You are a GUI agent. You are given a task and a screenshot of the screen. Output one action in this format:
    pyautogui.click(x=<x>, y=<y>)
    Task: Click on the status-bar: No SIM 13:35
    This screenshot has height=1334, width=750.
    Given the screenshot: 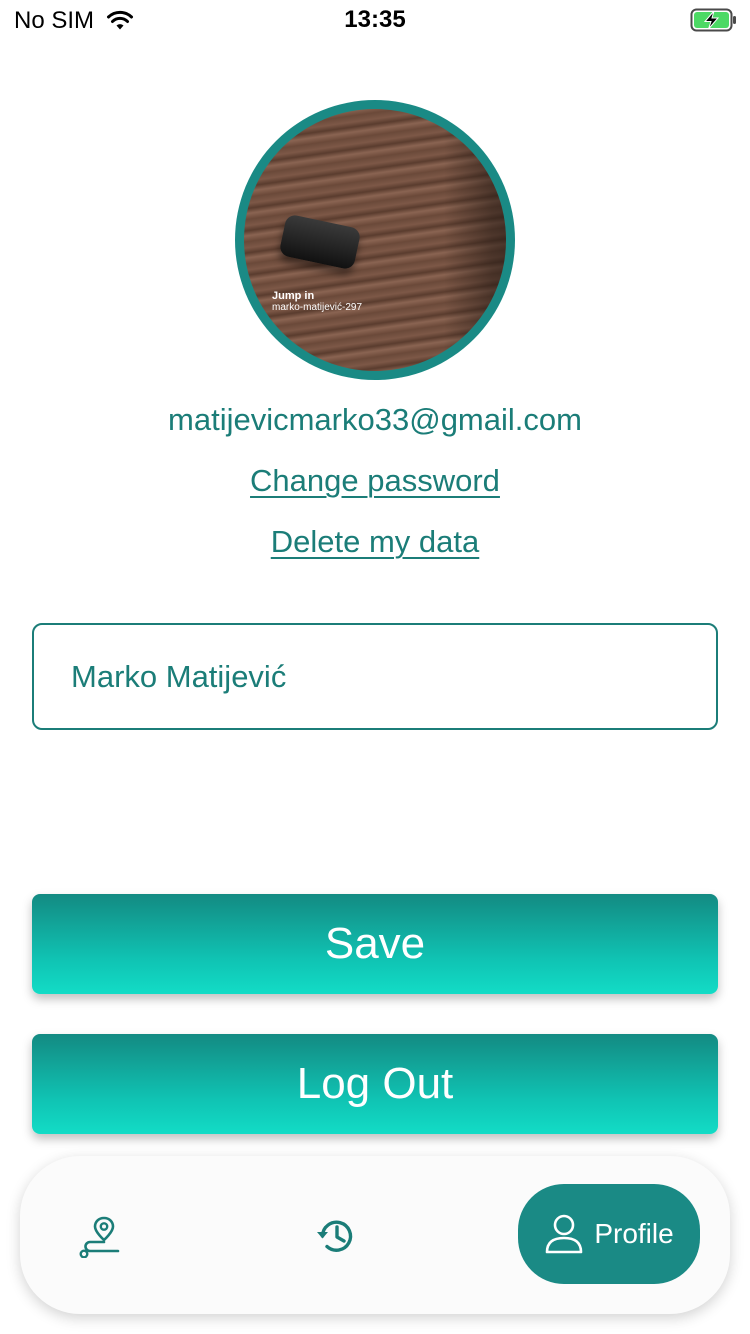 What is the action you would take?
    pyautogui.click(x=375, y=20)
    